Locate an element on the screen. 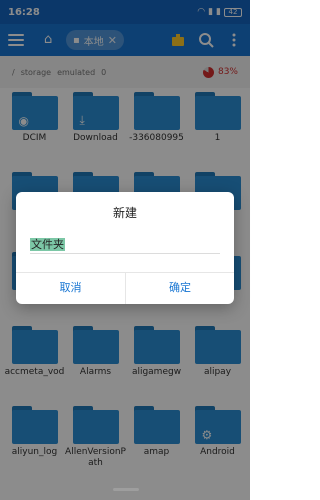  folder-name-input-value: 文件夹 is located at coordinates (47, 244).